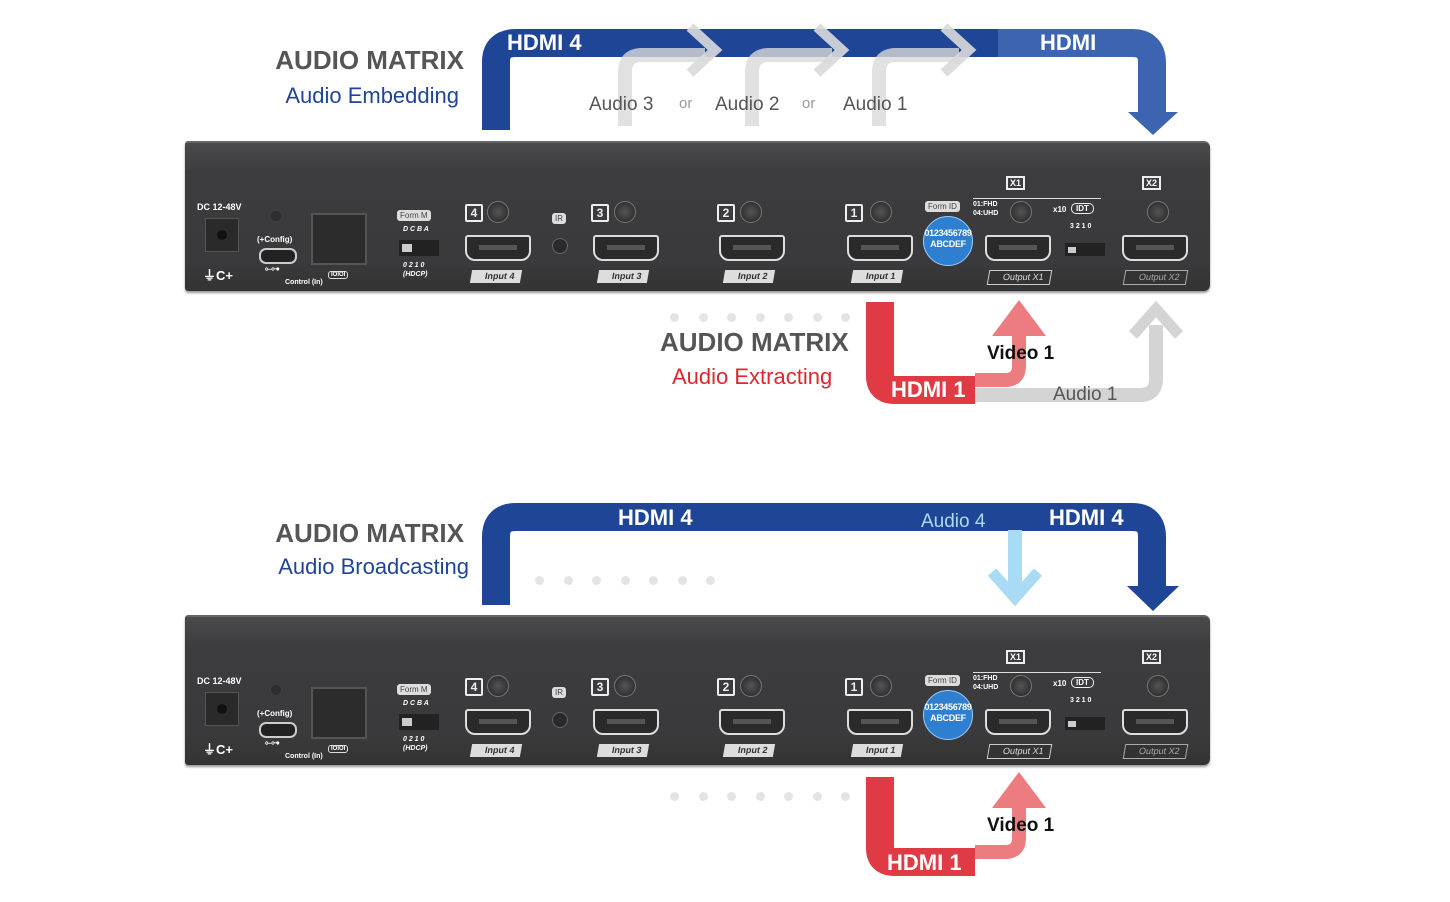 The height and width of the screenshot is (902, 1450). Describe the element at coordinates (1019, 751) in the screenshot. I see `output-x1-label: Output X1` at that location.